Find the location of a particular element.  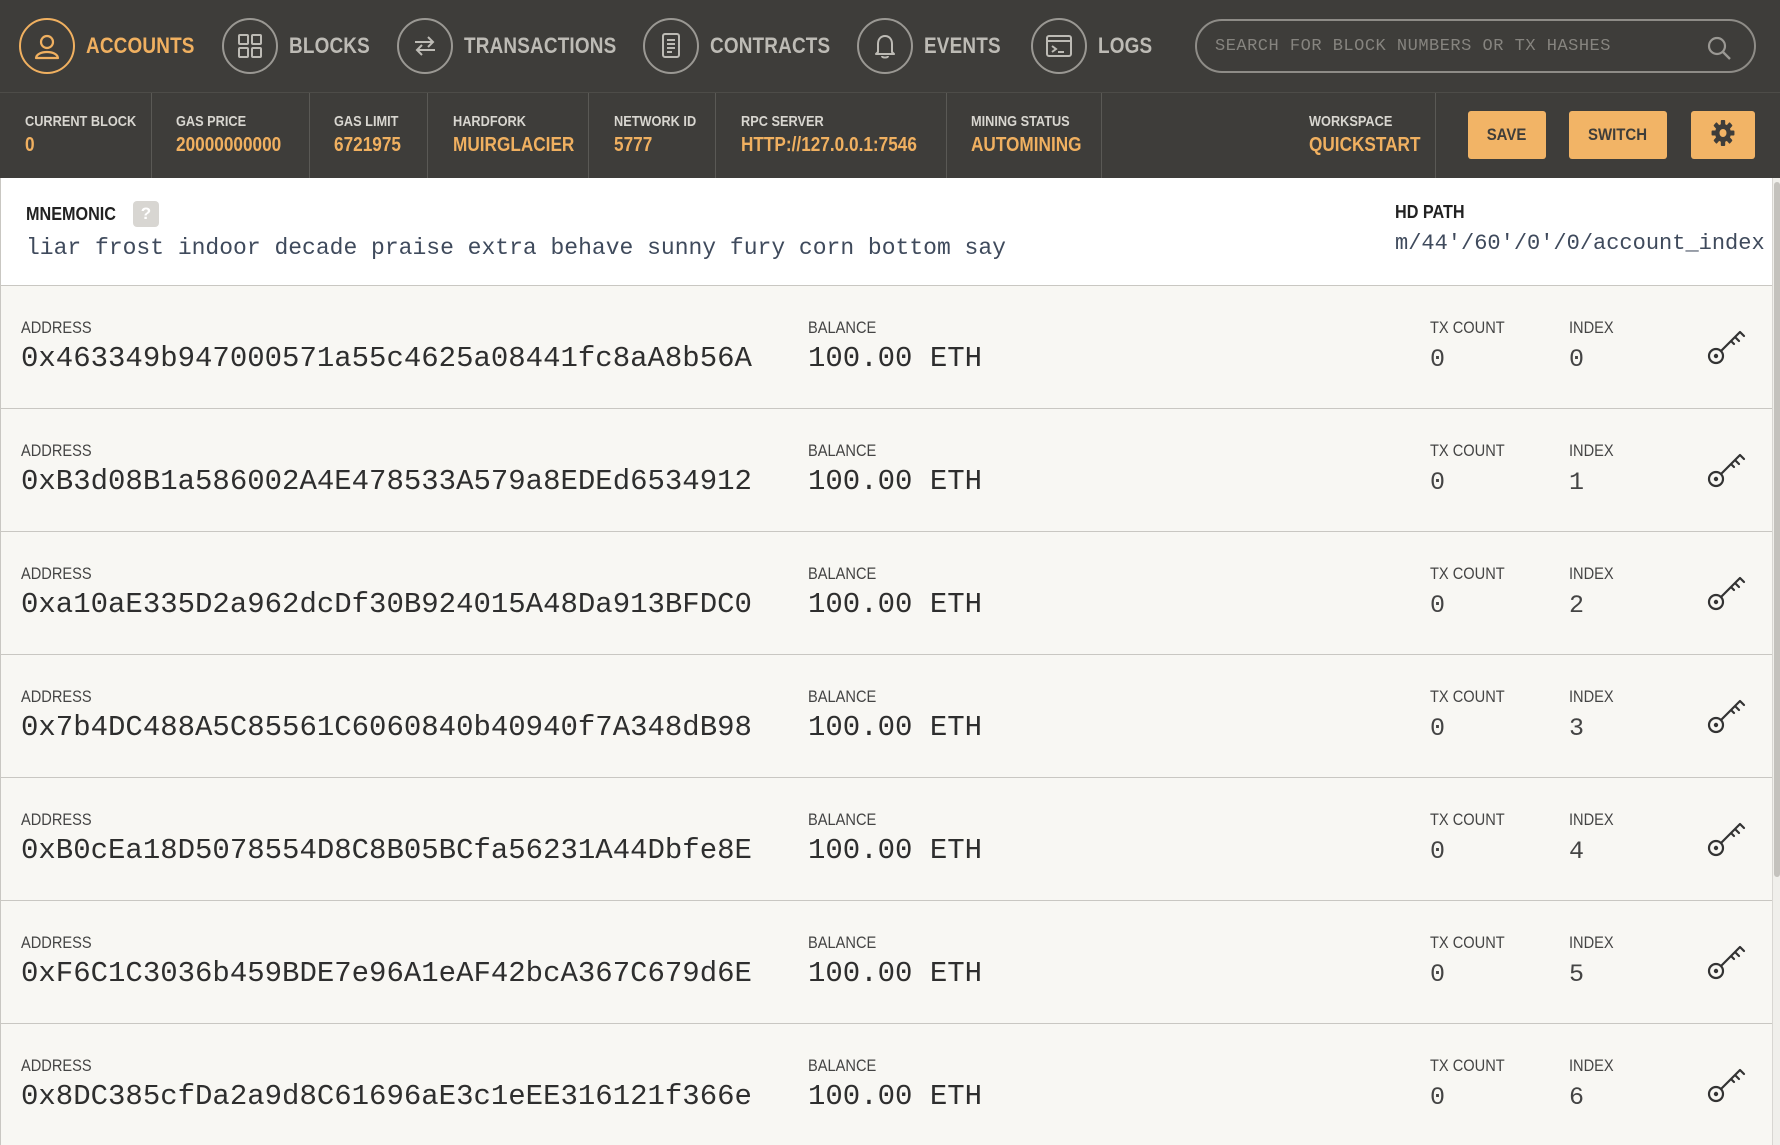

nav-events-label: EVENTS is located at coordinates (962, 45).